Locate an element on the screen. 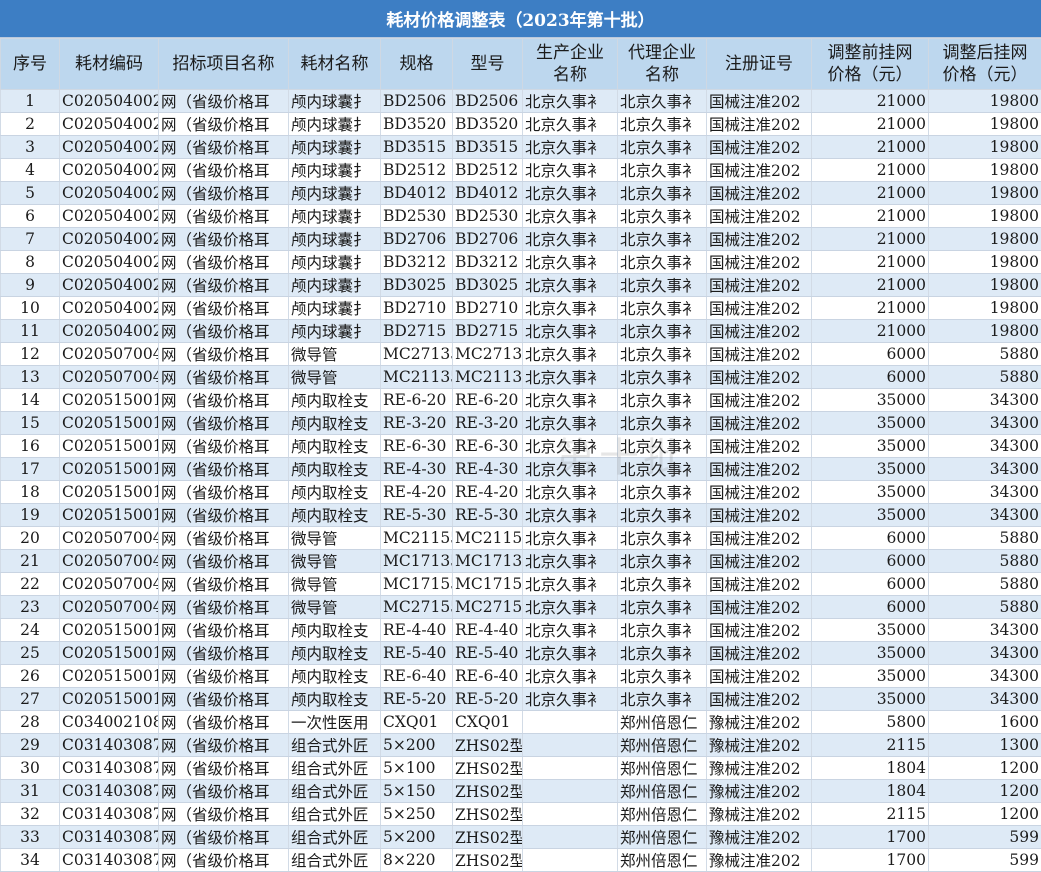 This screenshot has width=1041, height=872. cell-spec: BD2706 is located at coordinates (417, 239).